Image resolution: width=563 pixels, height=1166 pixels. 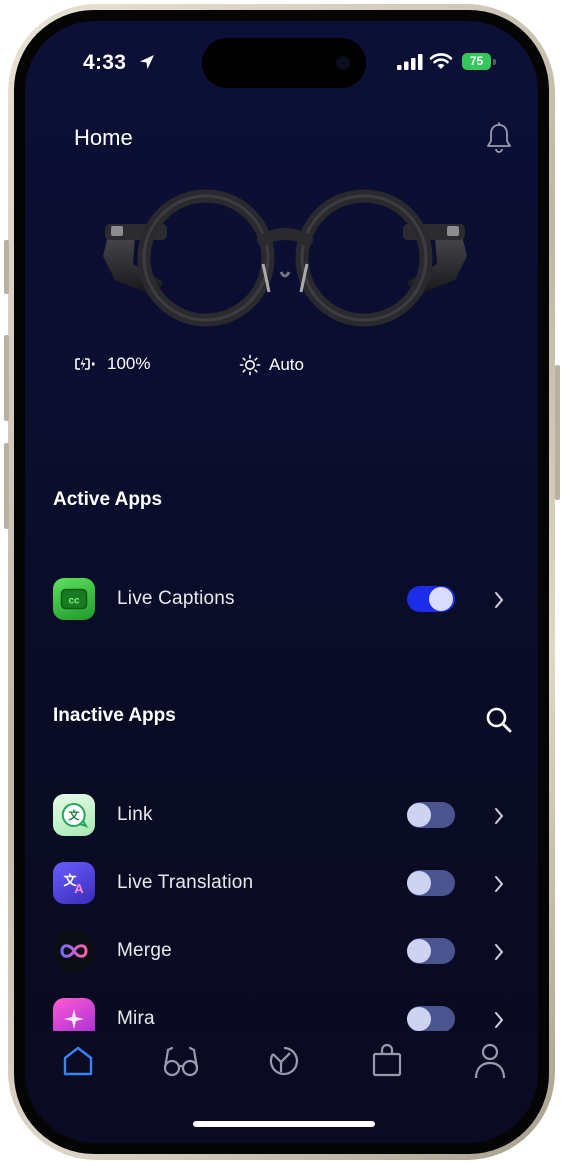 I want to click on page-title: Home, so click(x=103, y=137).